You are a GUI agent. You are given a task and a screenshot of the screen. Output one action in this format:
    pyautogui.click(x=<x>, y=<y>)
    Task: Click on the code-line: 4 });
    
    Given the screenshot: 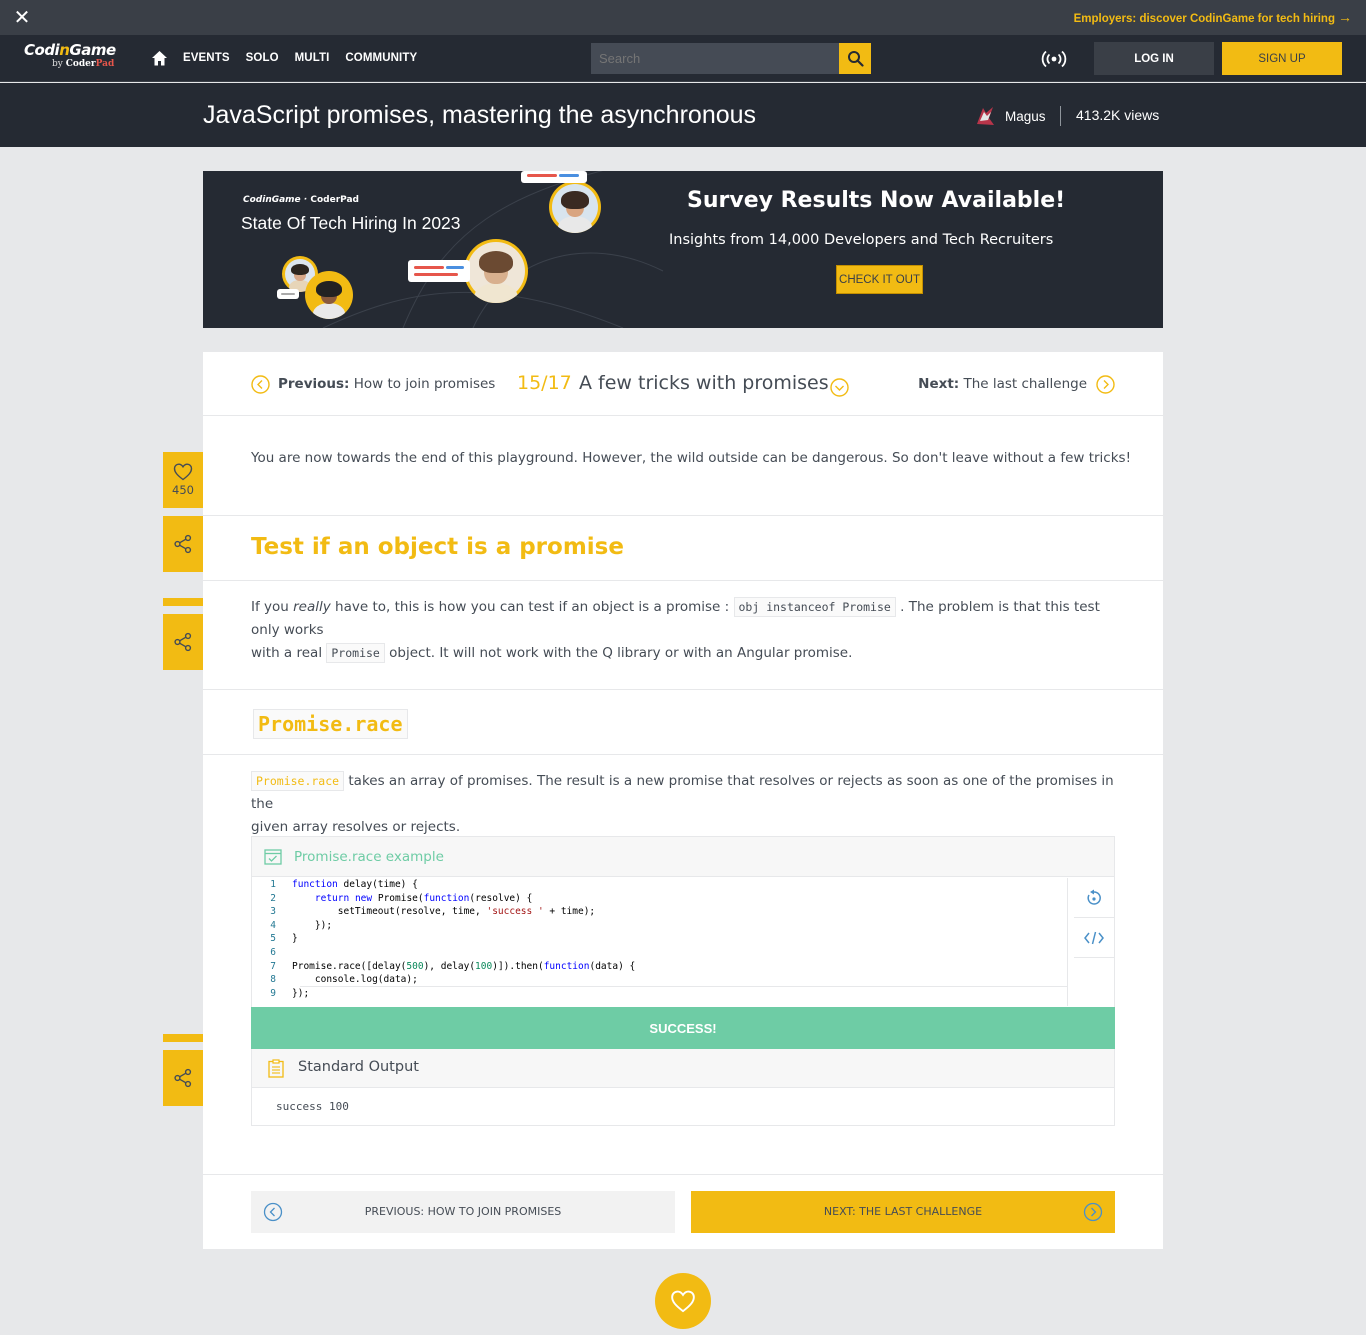 What is the action you would take?
    pyautogui.click(x=659, y=926)
    